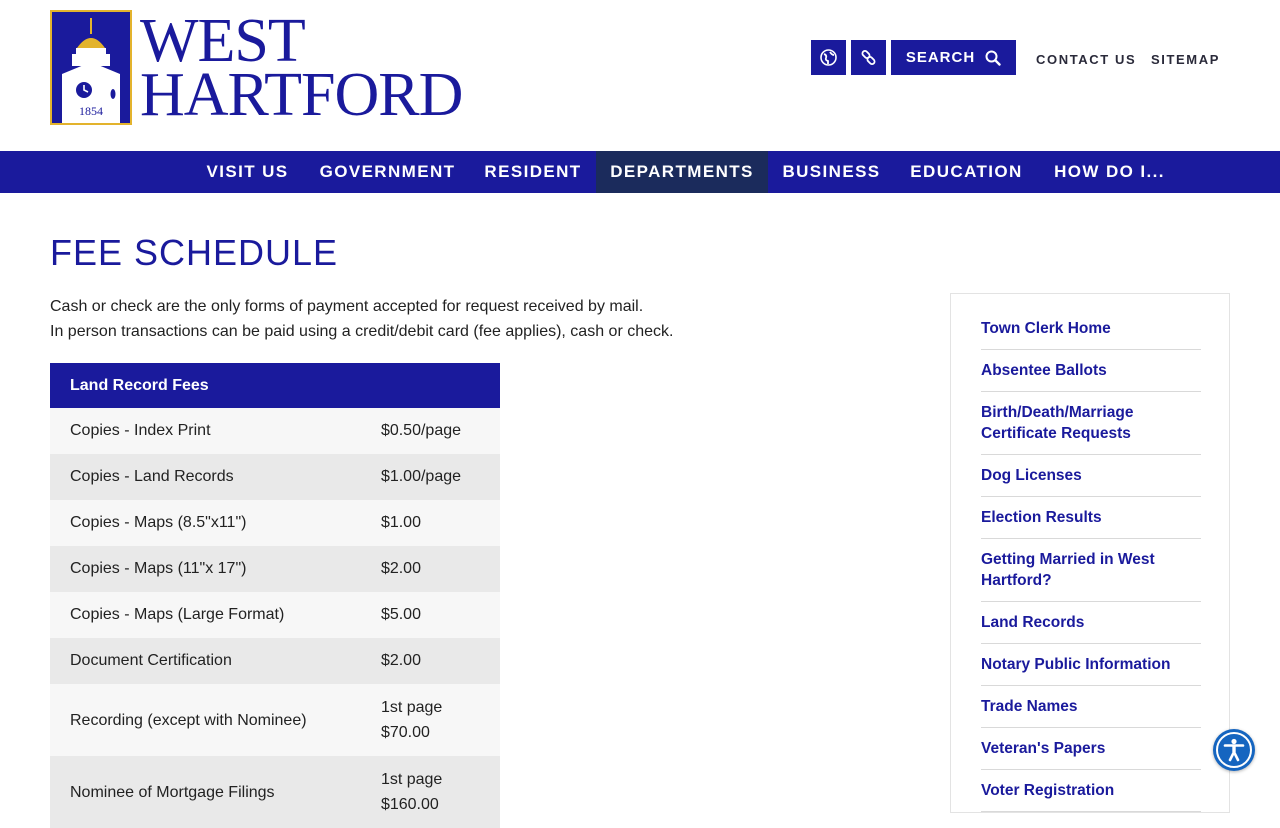  Describe the element at coordinates (1091, 749) in the screenshot. I see `sidebar-item-veterans-papers: Veteran's Papers` at that location.